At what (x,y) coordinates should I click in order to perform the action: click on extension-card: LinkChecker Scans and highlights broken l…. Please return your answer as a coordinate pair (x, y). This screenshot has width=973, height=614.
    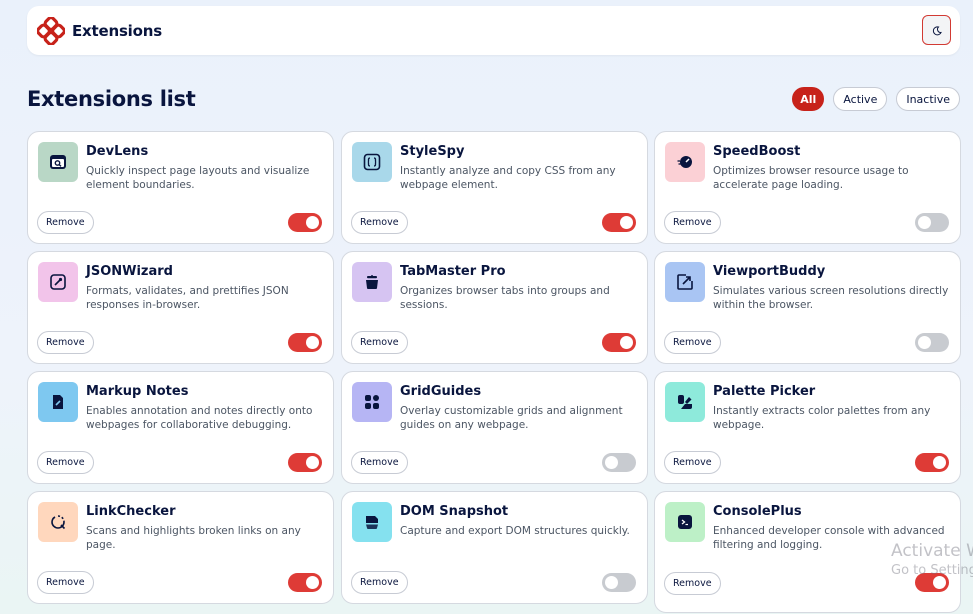
    Looking at the image, I should click on (180, 547).